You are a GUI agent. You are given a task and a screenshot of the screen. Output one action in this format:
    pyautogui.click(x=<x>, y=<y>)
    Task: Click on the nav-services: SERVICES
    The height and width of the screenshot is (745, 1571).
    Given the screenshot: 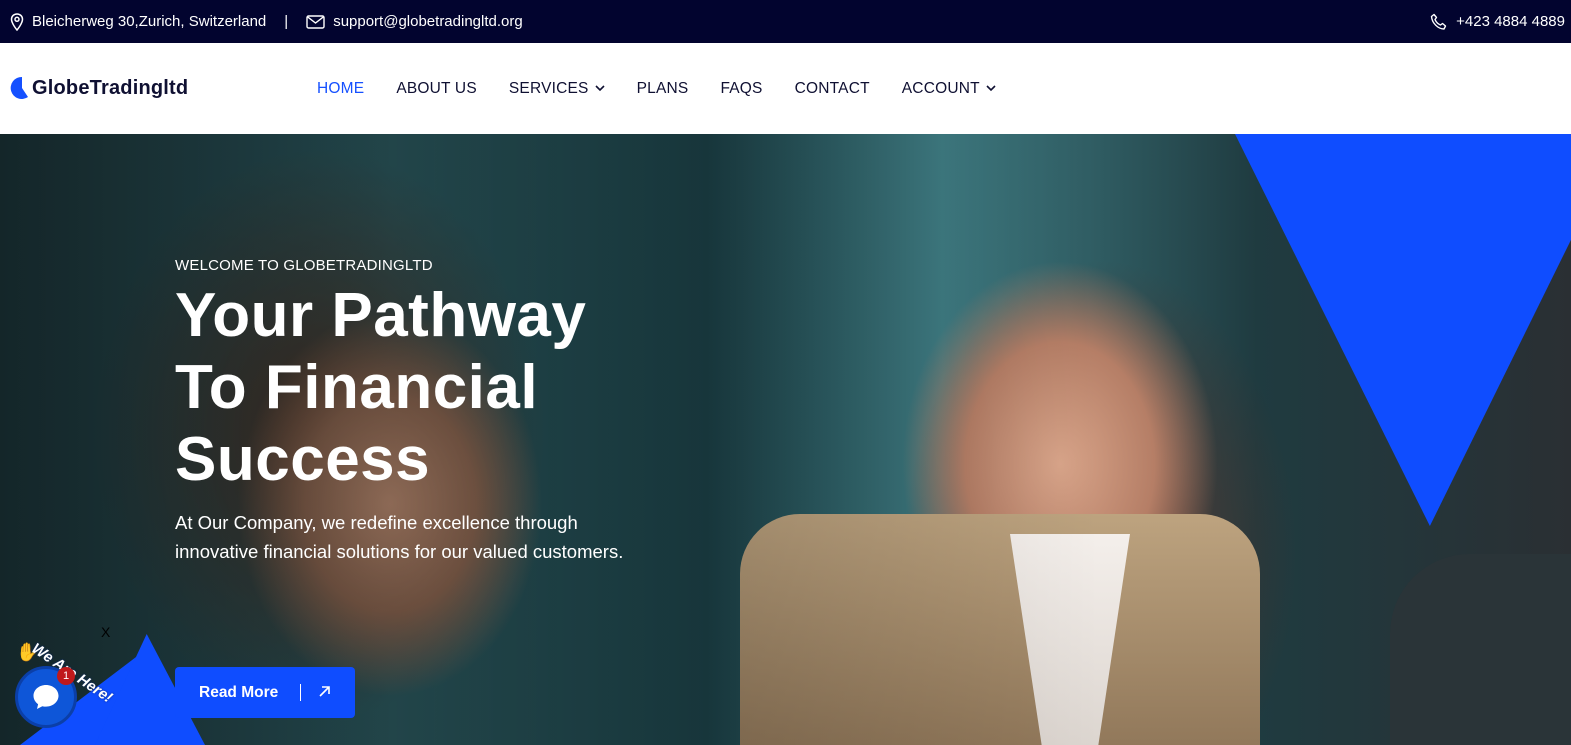 What is the action you would take?
    pyautogui.click(x=557, y=89)
    